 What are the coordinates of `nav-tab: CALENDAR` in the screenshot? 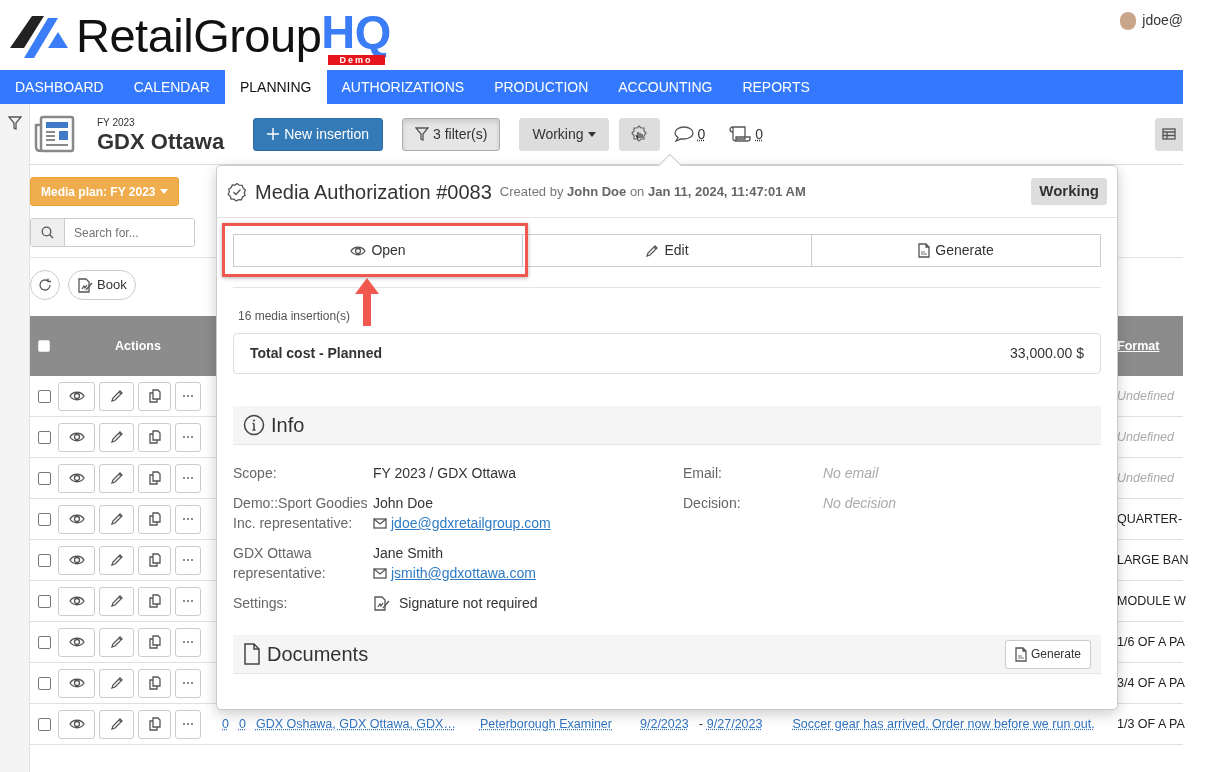 It's located at (171, 87).